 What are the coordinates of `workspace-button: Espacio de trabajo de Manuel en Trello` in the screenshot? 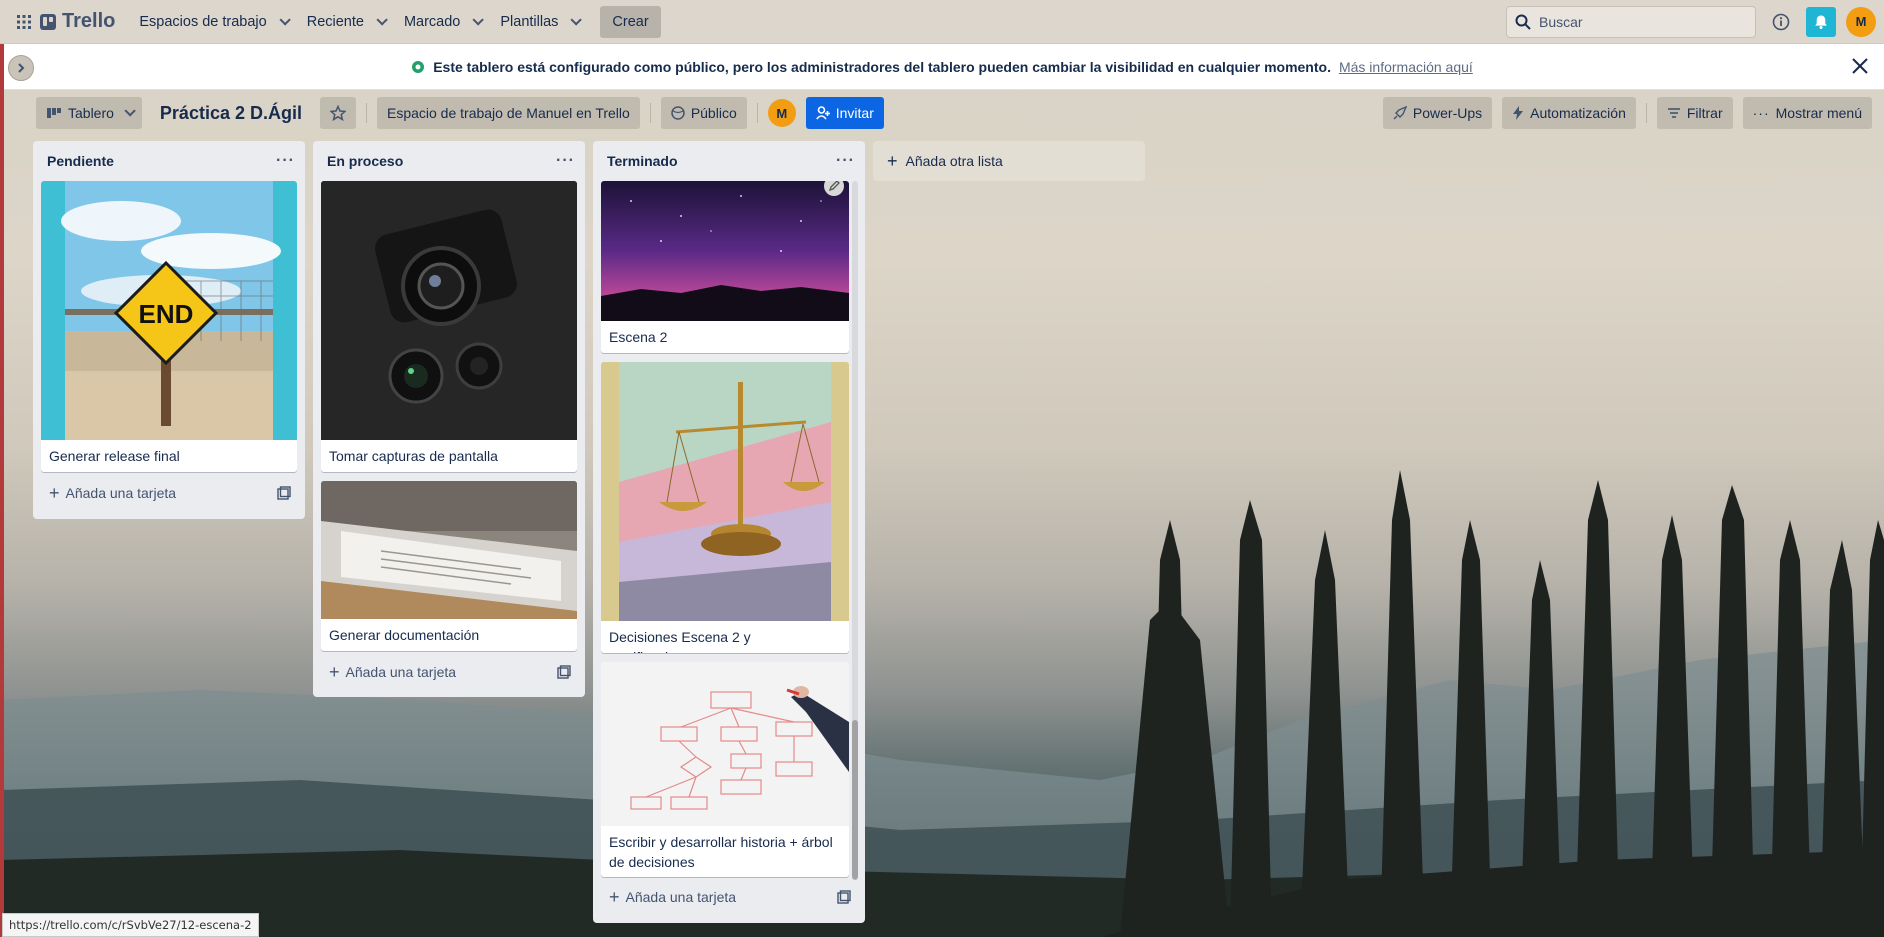 It's located at (508, 113).